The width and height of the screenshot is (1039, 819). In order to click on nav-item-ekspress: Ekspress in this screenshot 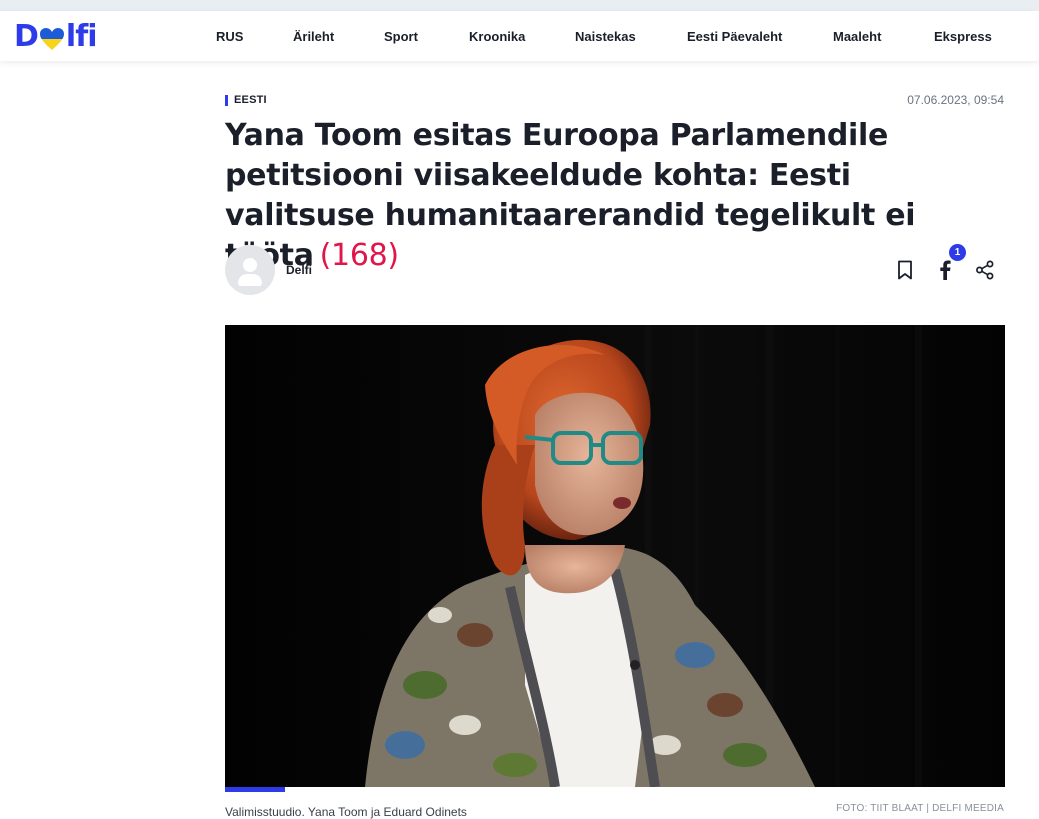, I will do `click(963, 36)`.